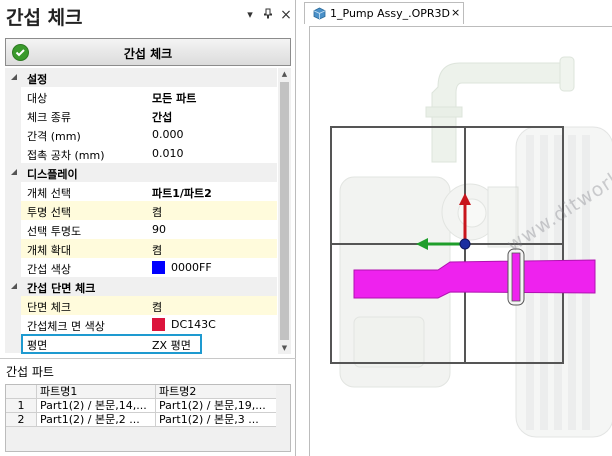  Describe the element at coordinates (141, 229) in the screenshot. I see `property-row-select-transparency: 선택 투명도 90` at that location.